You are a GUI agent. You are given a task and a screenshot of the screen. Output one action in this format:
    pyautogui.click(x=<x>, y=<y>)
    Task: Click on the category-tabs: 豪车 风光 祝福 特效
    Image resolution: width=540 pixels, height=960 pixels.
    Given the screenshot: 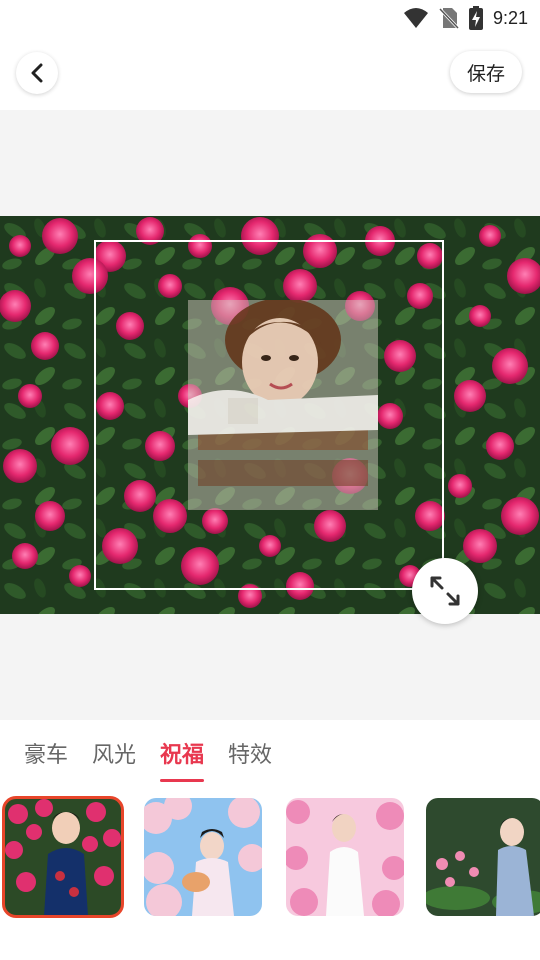 What is the action you would take?
    pyautogui.click(x=148, y=759)
    